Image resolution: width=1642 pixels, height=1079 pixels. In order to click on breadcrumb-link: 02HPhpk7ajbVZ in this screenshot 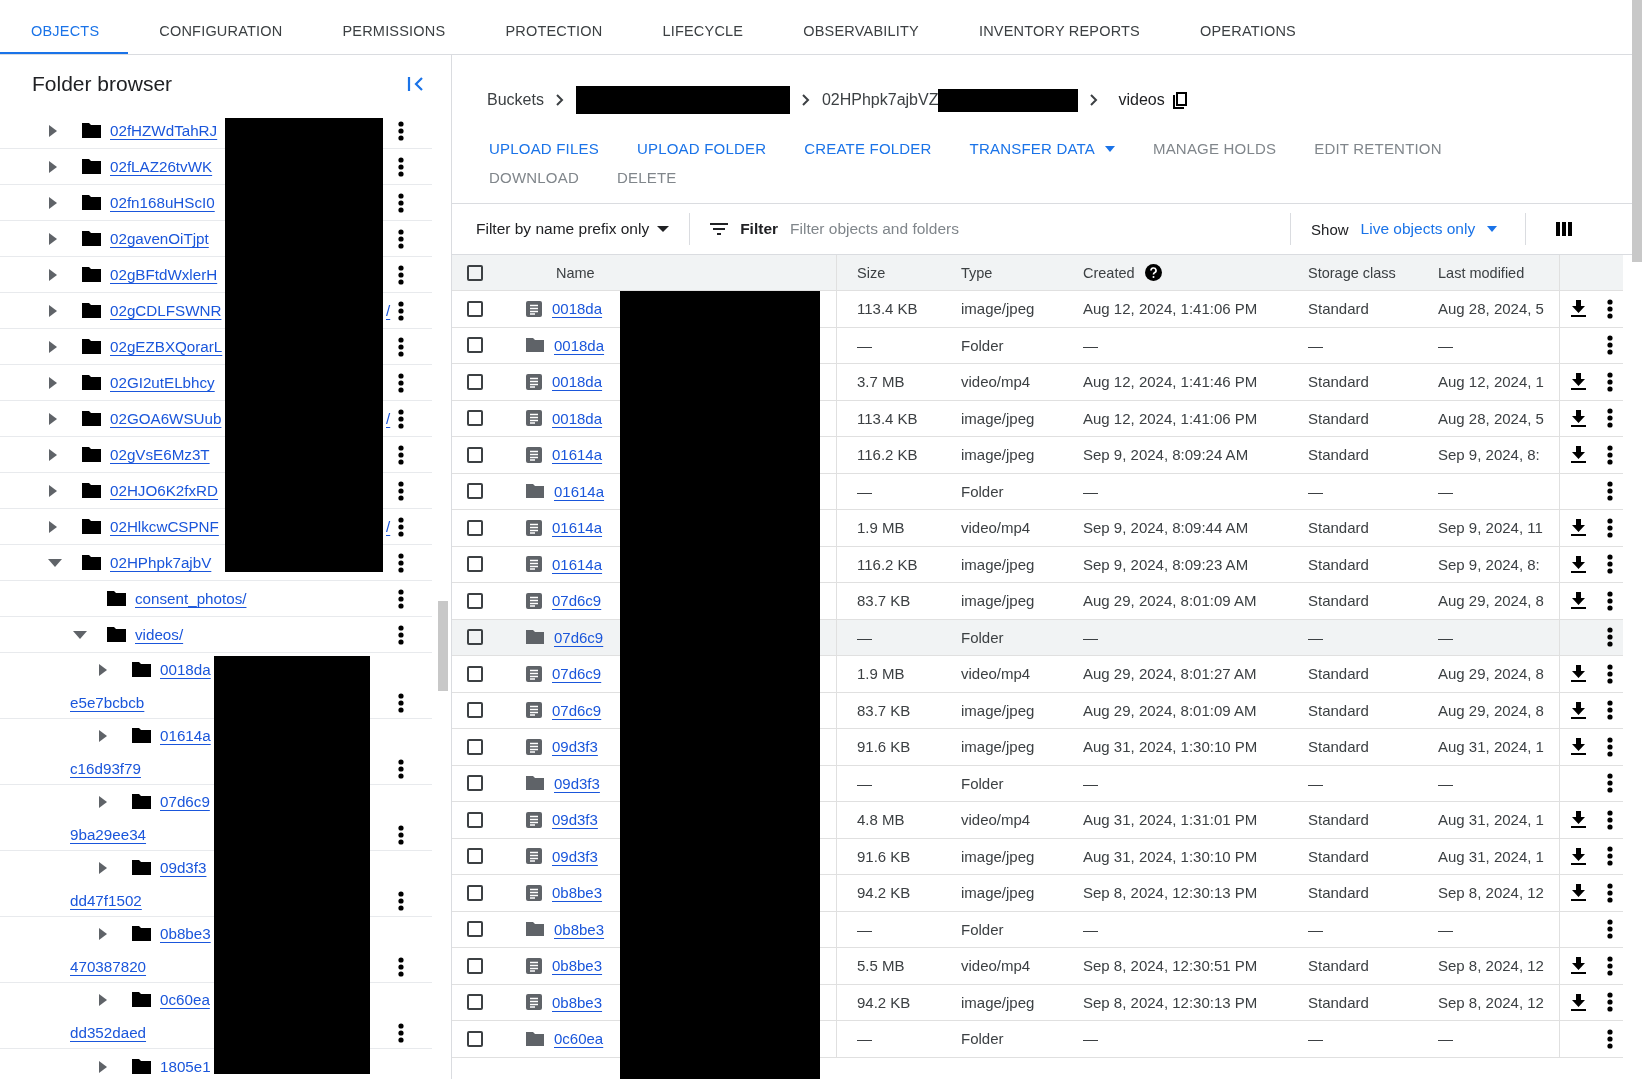, I will do `click(880, 100)`.